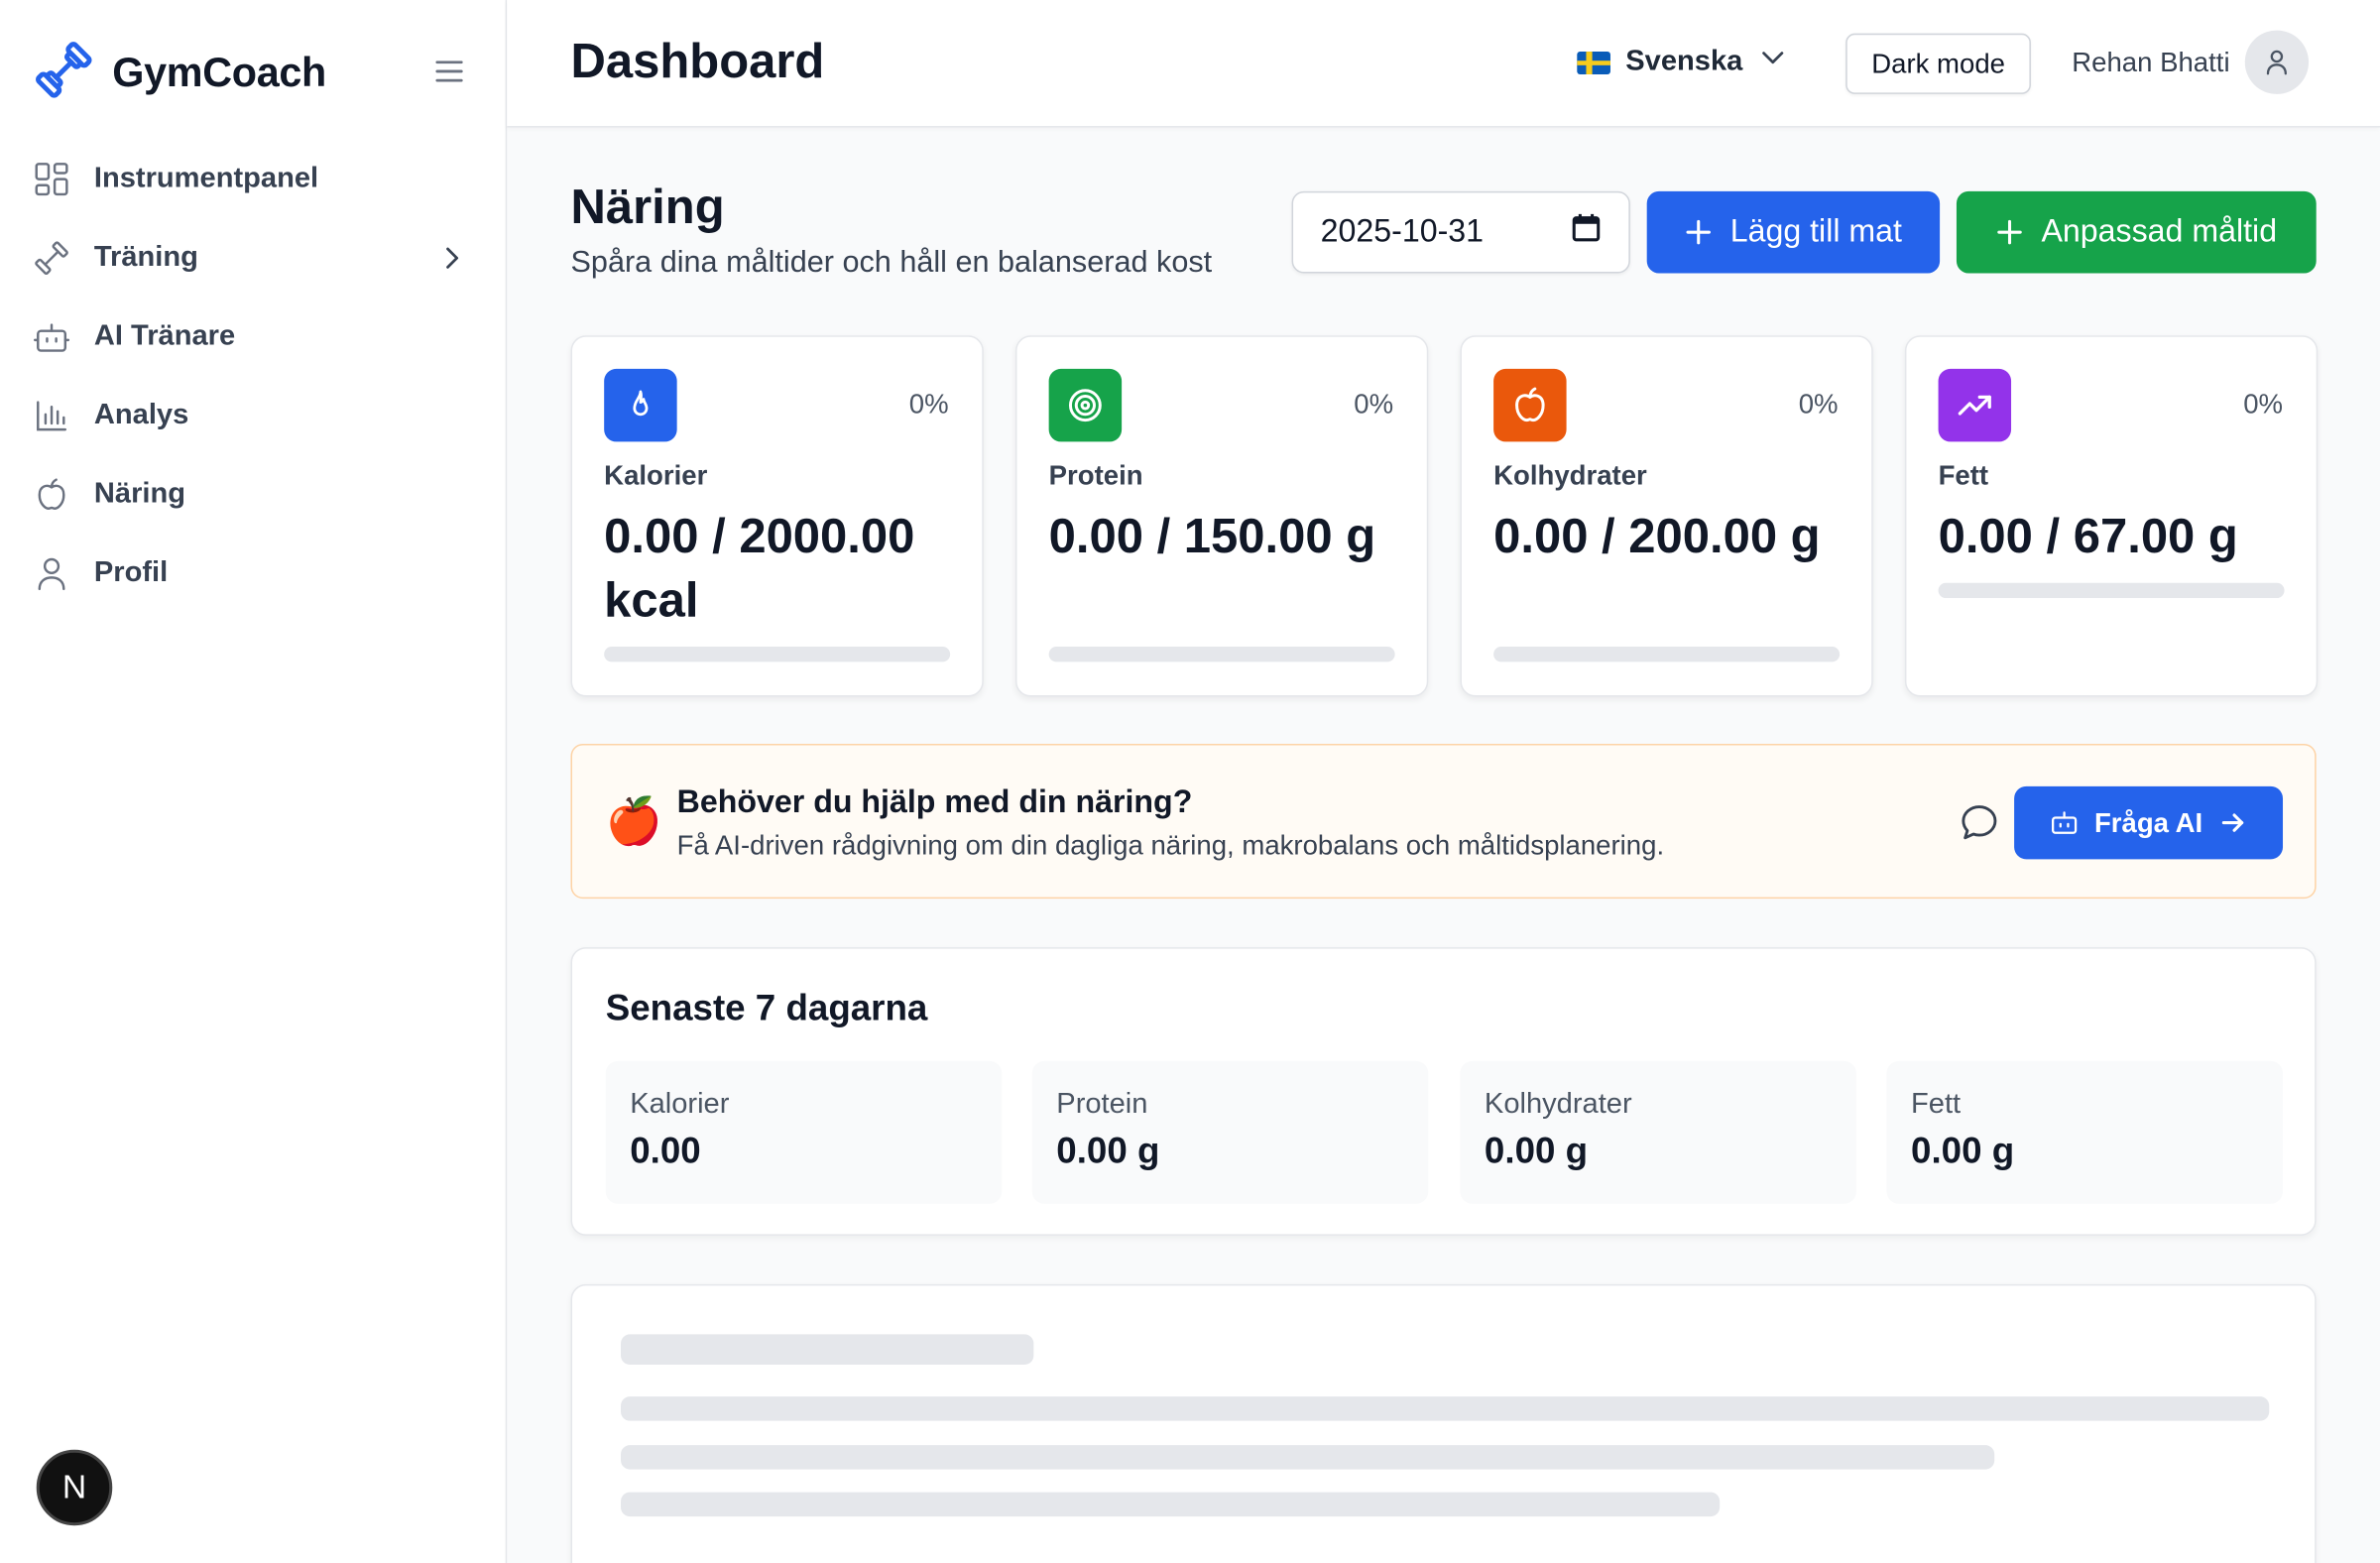 The width and height of the screenshot is (2380, 1563). What do you see at coordinates (647, 206) in the screenshot?
I see `section-title: Näring` at bounding box center [647, 206].